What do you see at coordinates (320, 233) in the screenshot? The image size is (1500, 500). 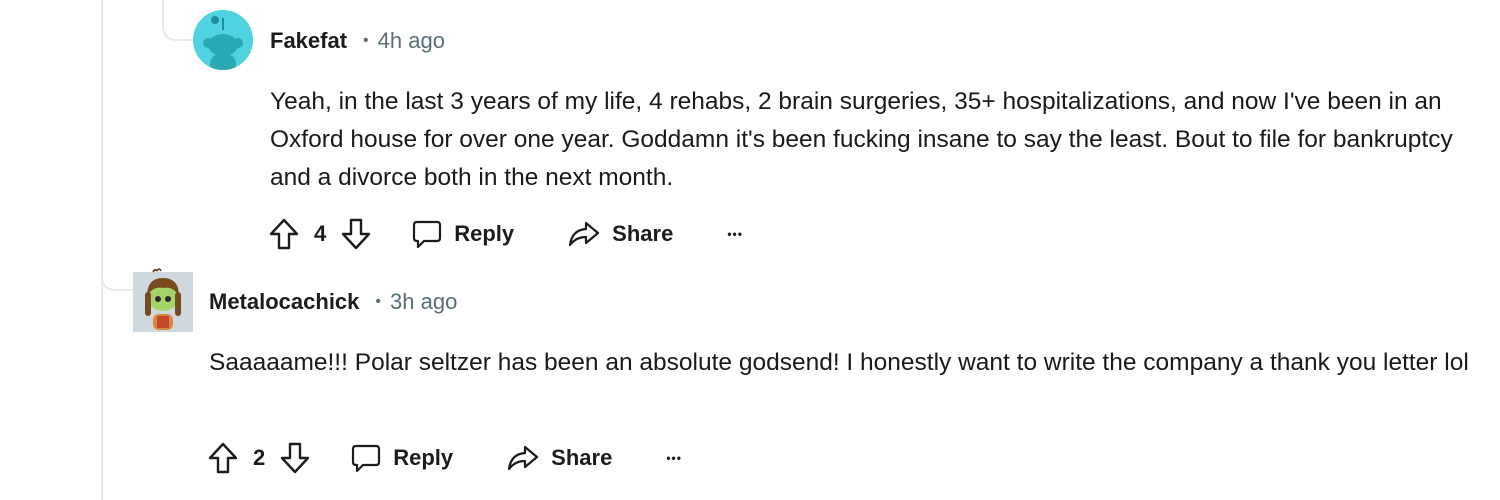 I see `vote-count: 4` at bounding box center [320, 233].